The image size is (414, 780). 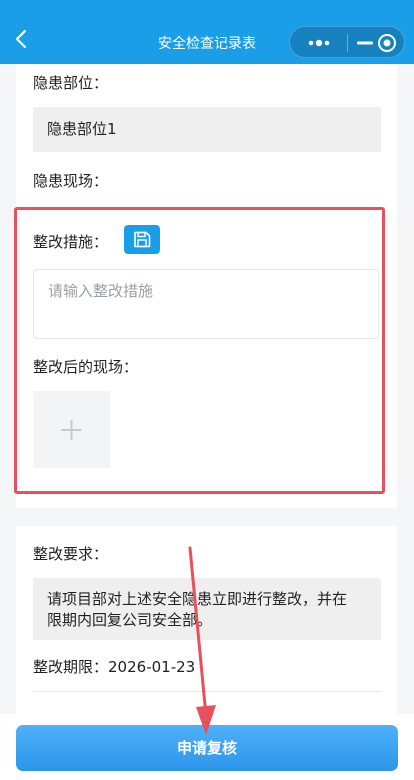 I want to click on hazard-location-field: 隐患部位1, so click(x=207, y=129).